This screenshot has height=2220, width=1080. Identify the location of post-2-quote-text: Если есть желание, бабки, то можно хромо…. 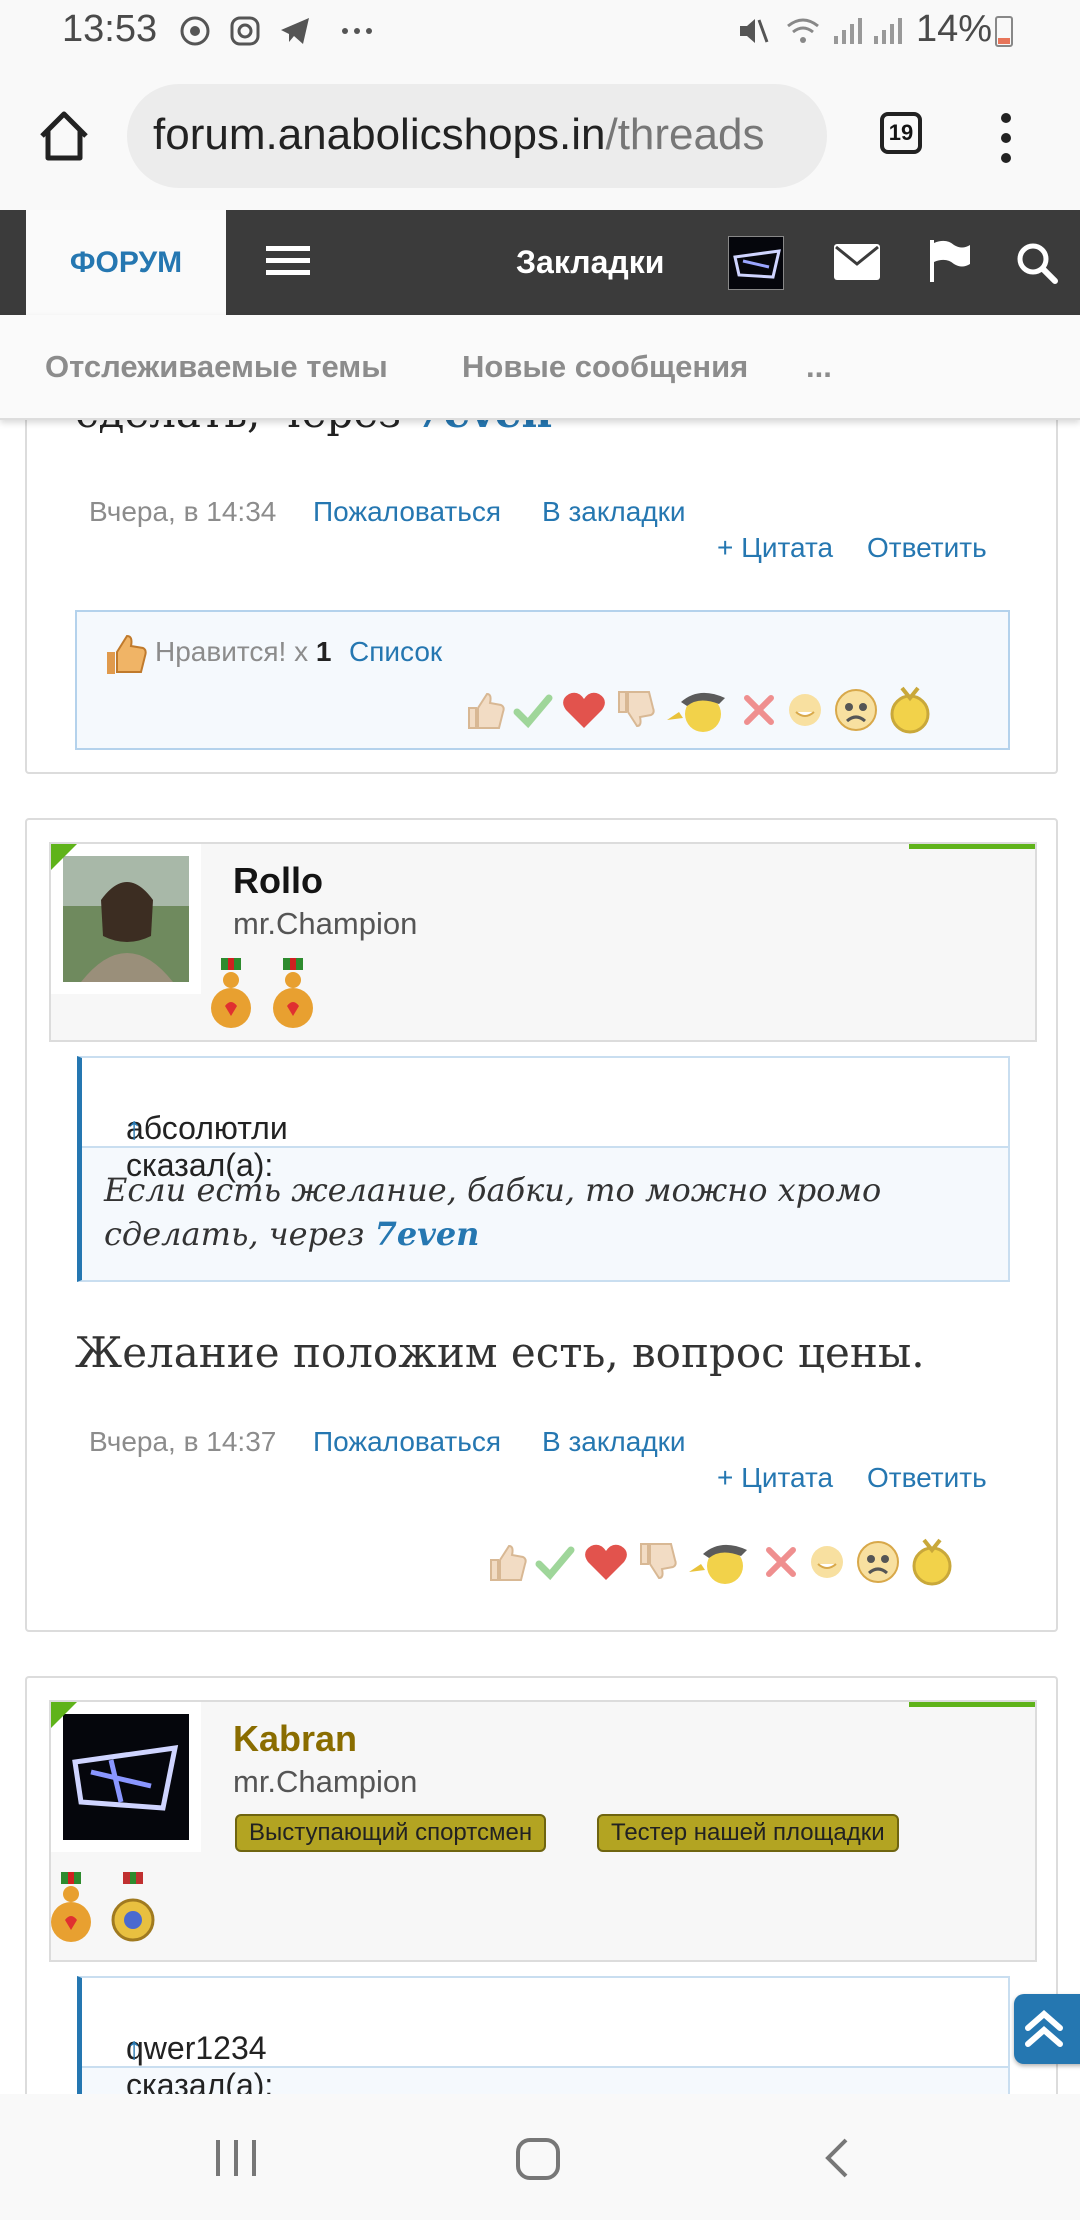
(493, 1212).